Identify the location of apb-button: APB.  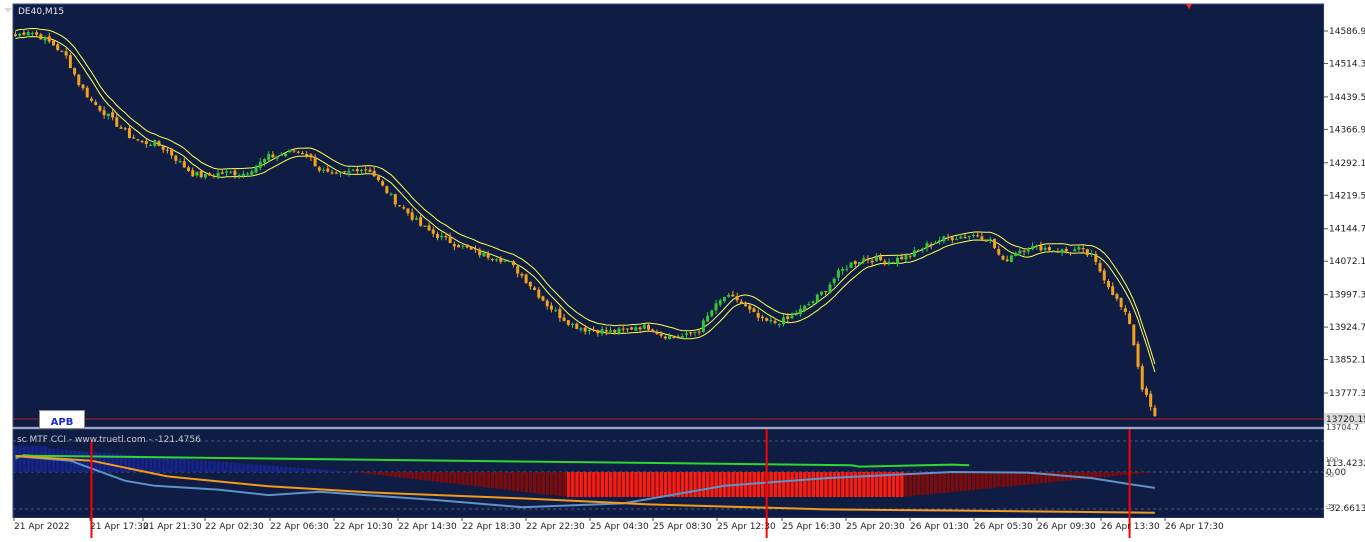
(62, 419).